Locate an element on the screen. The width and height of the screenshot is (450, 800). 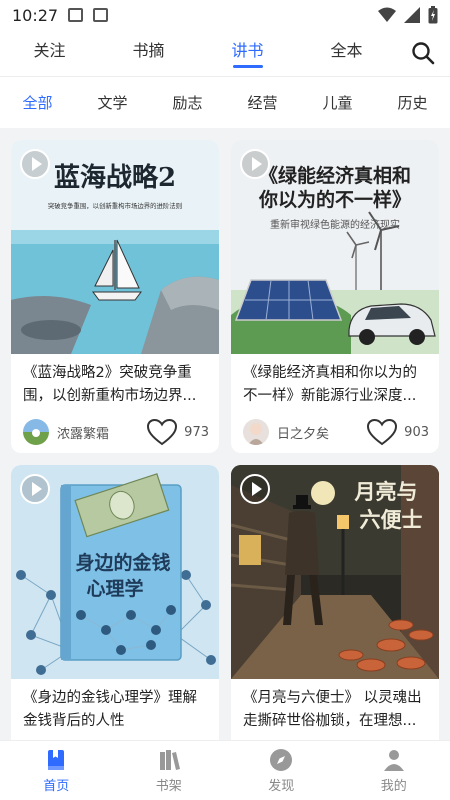
search-button is located at coordinates (423, 53).